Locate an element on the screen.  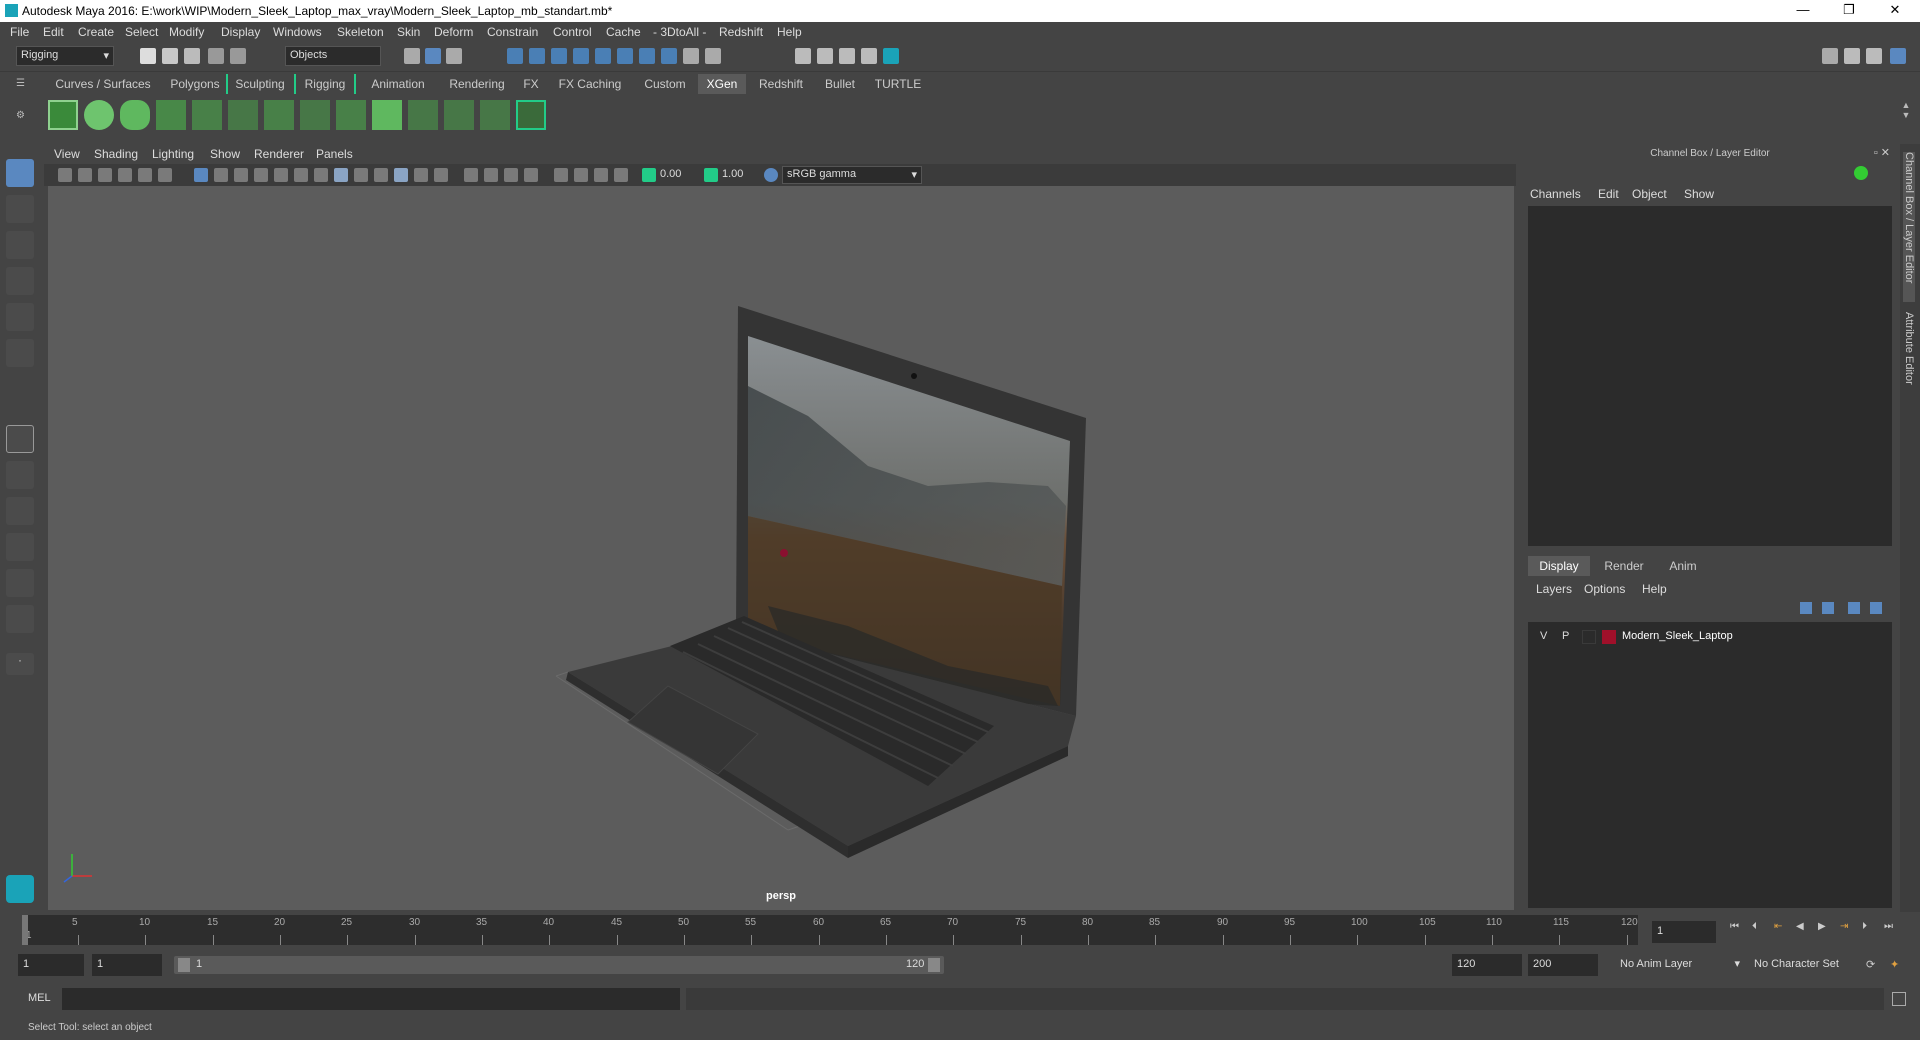
xray-joints-icon is located at coordinates (601, 175).